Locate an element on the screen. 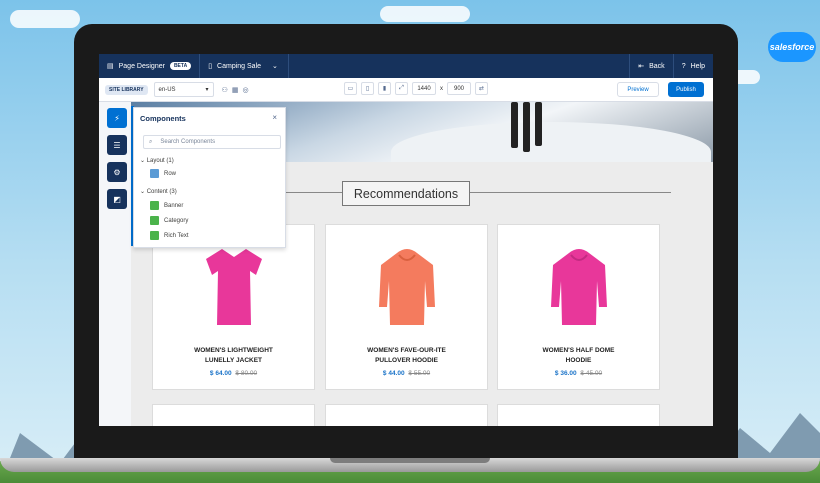  components-lightning-icon: ⚡ is located at coordinates (117, 118).